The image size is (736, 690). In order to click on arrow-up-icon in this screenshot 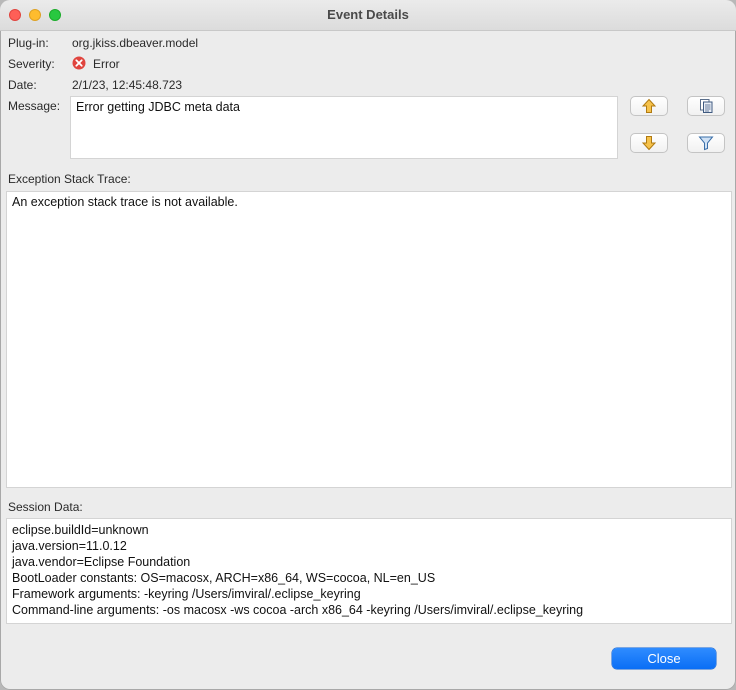, I will do `click(649, 105)`.